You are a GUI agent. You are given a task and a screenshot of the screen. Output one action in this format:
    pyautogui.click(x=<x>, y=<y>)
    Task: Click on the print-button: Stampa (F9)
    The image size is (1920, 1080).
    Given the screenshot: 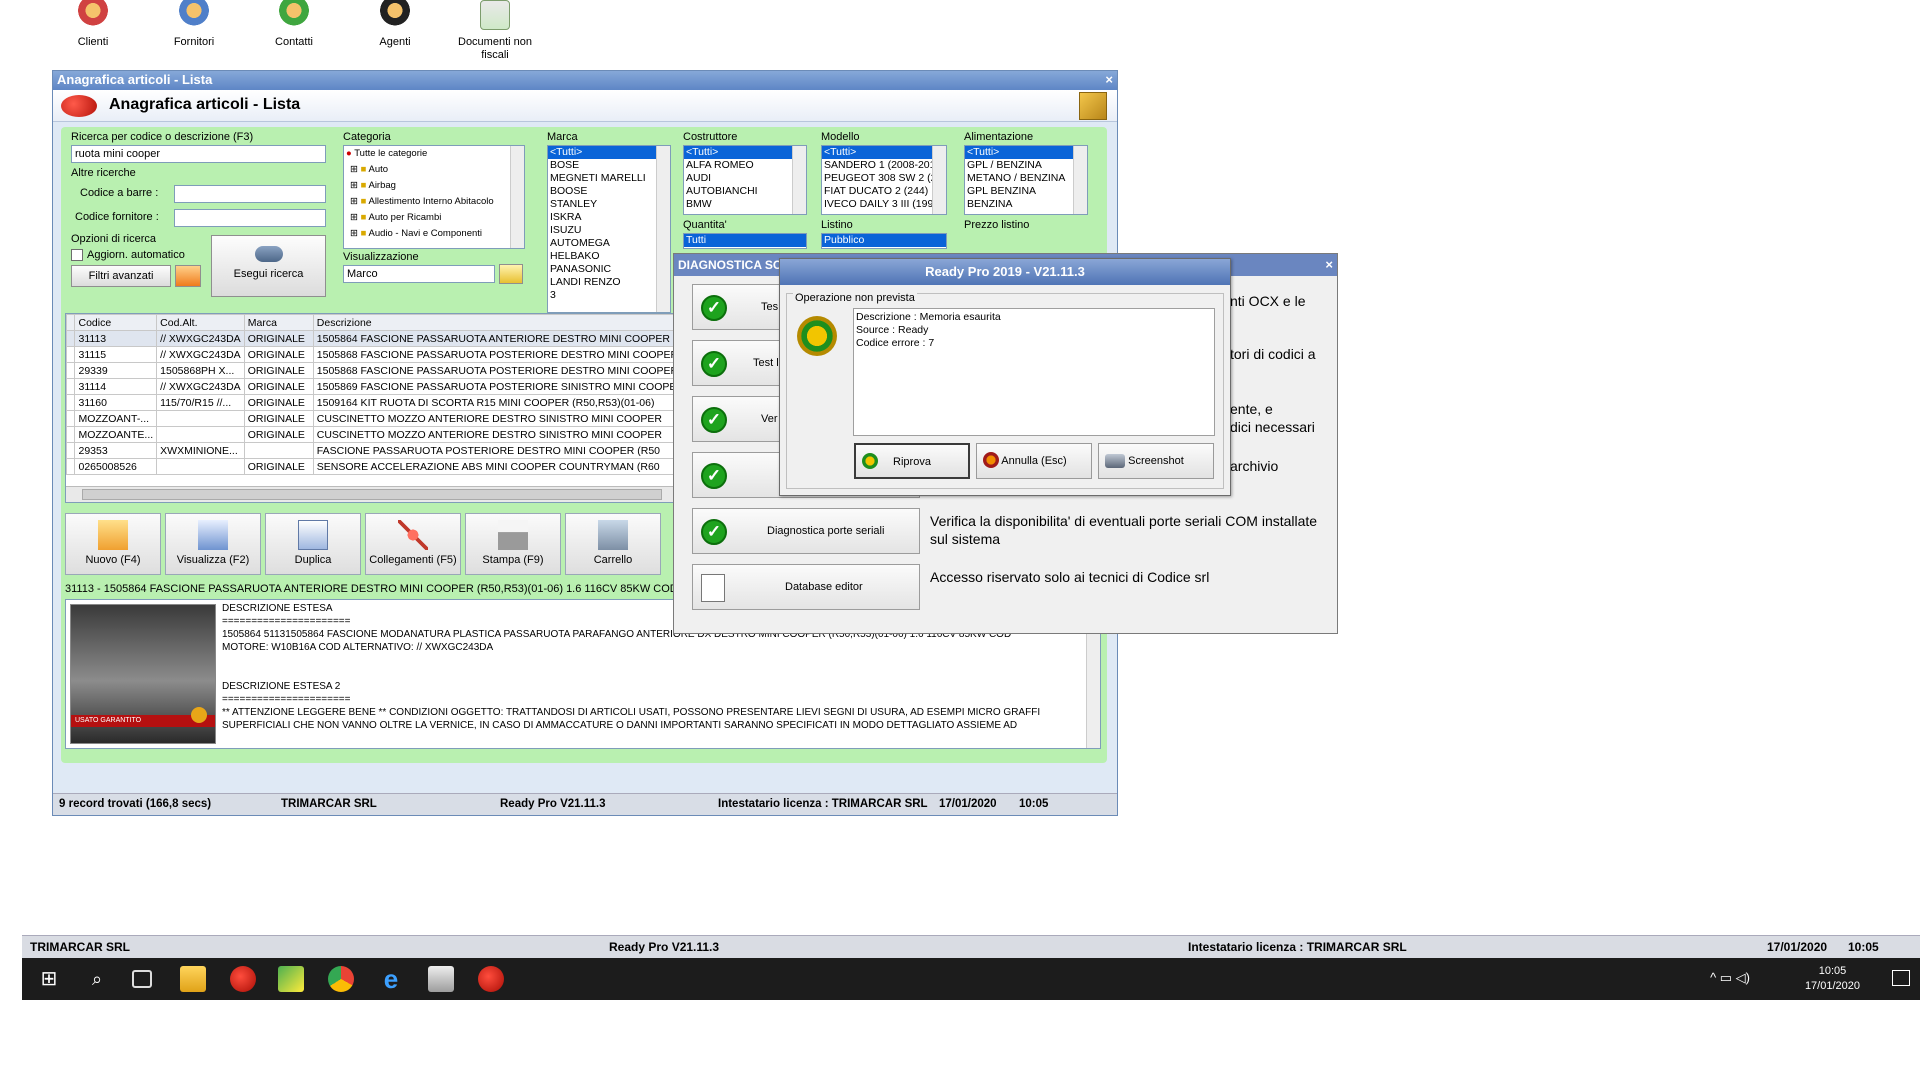 What is the action you would take?
    pyautogui.click(x=513, y=544)
    